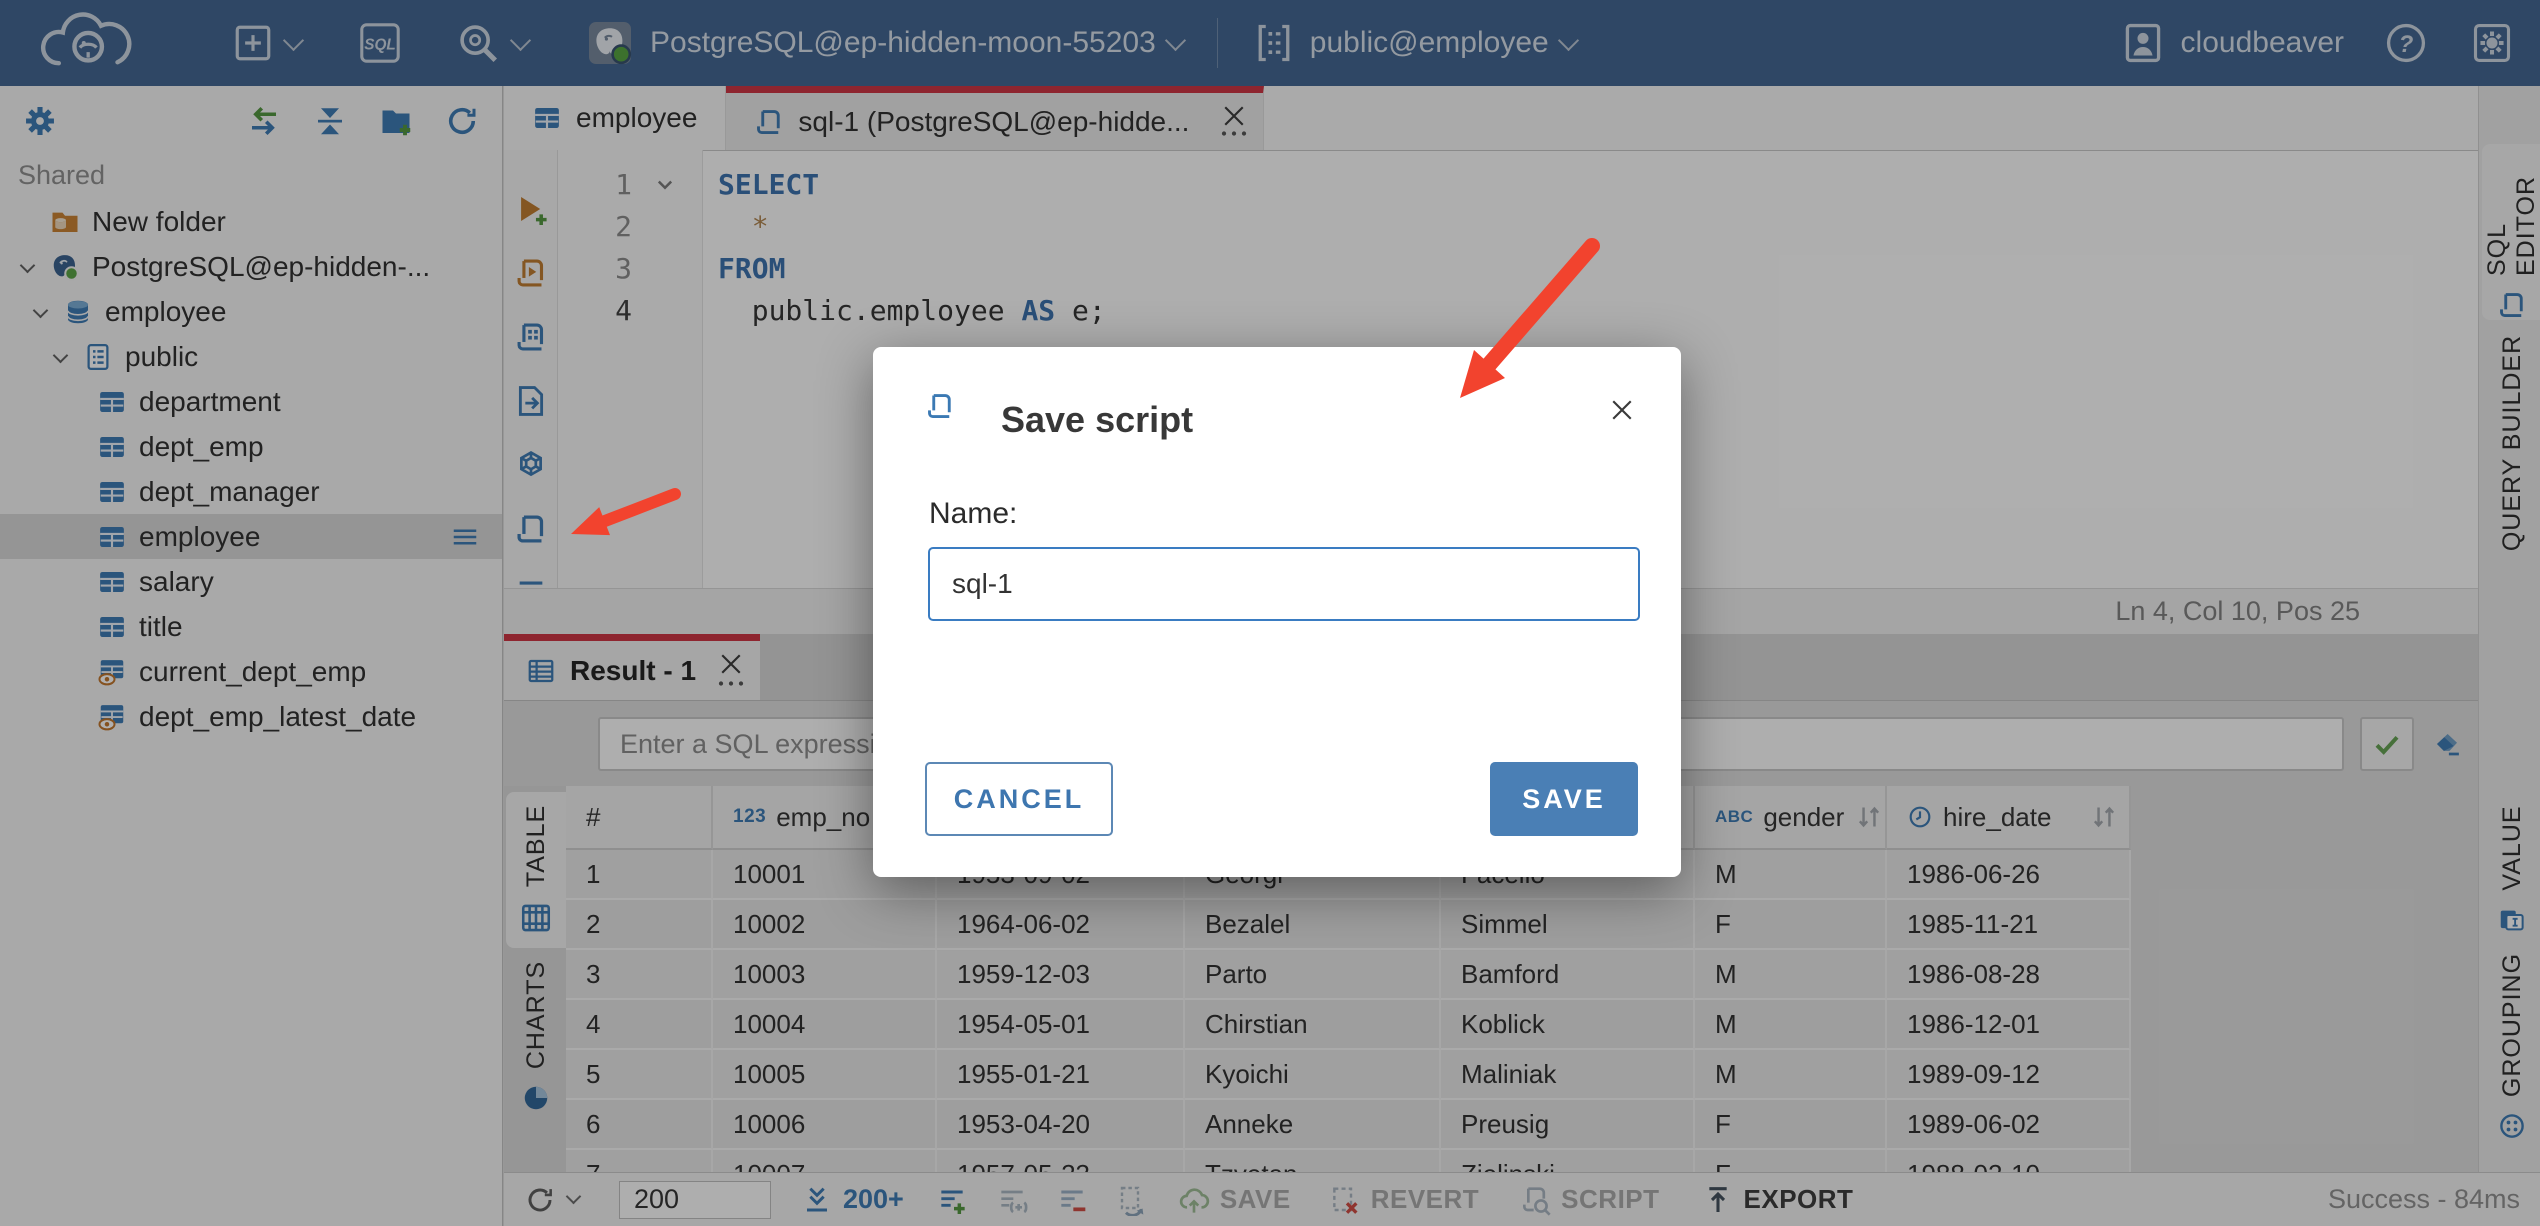 Image resolution: width=2540 pixels, height=1226 pixels. Describe the element at coordinates (1622, 410) in the screenshot. I see `close-dialog-icon` at that location.